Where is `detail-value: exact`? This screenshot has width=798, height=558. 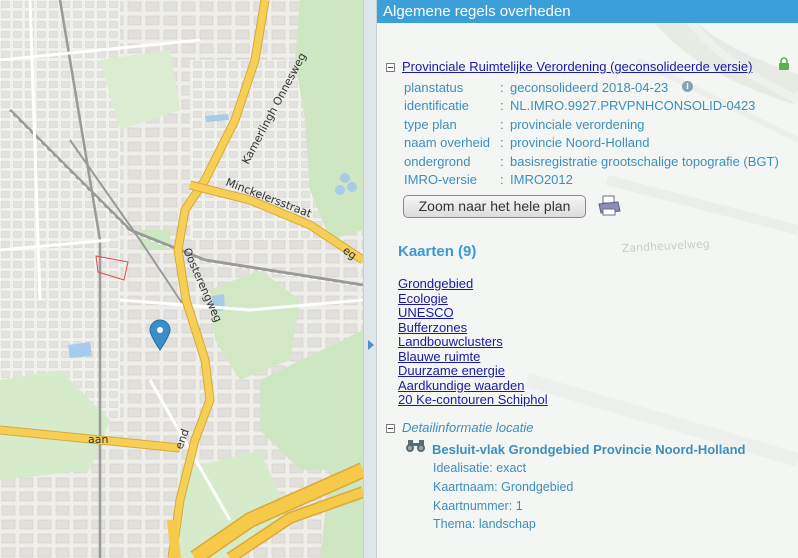
detail-value: exact is located at coordinates (511, 468).